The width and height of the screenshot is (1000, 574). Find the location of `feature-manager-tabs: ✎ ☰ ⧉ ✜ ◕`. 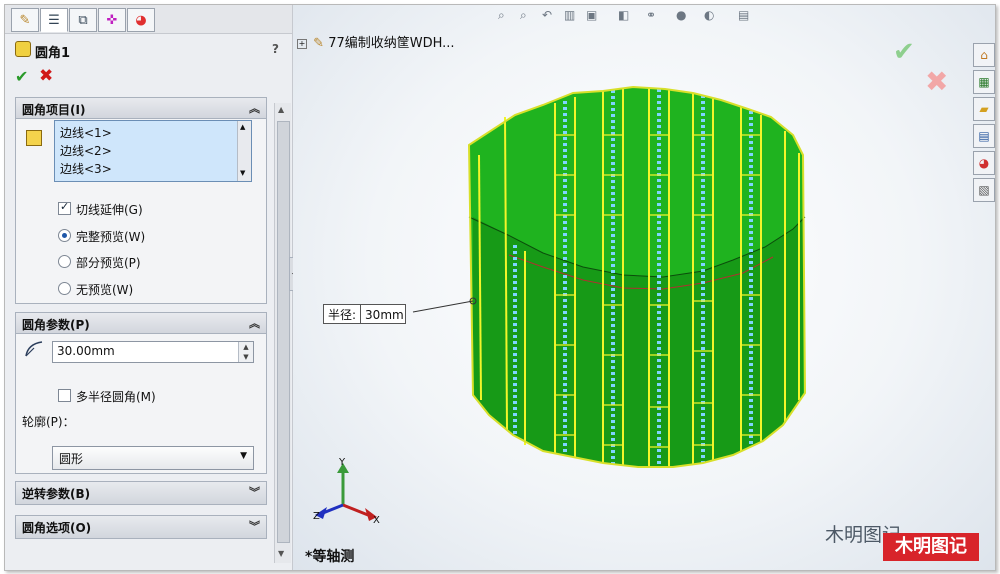

feature-manager-tabs: ✎ ☰ ⧉ ✜ ◕ is located at coordinates (148, 19).